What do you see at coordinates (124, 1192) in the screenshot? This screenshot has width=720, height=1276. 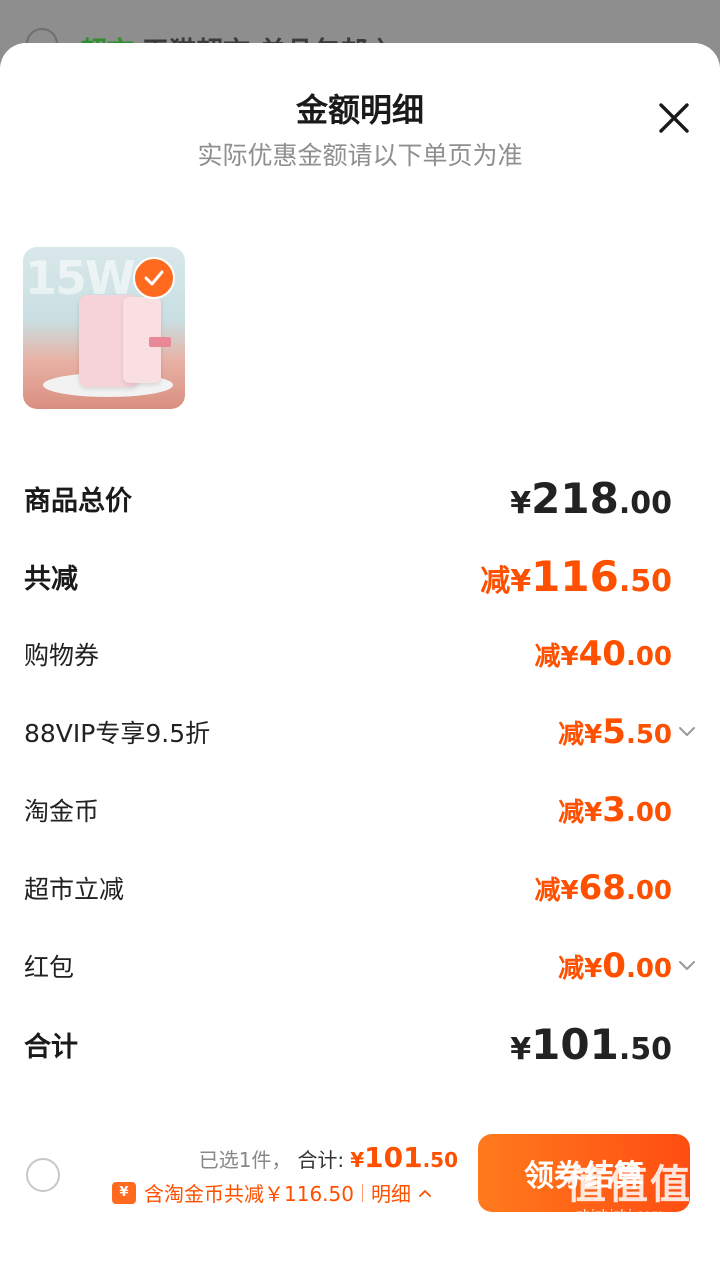 I see `coin-icon: ¥` at bounding box center [124, 1192].